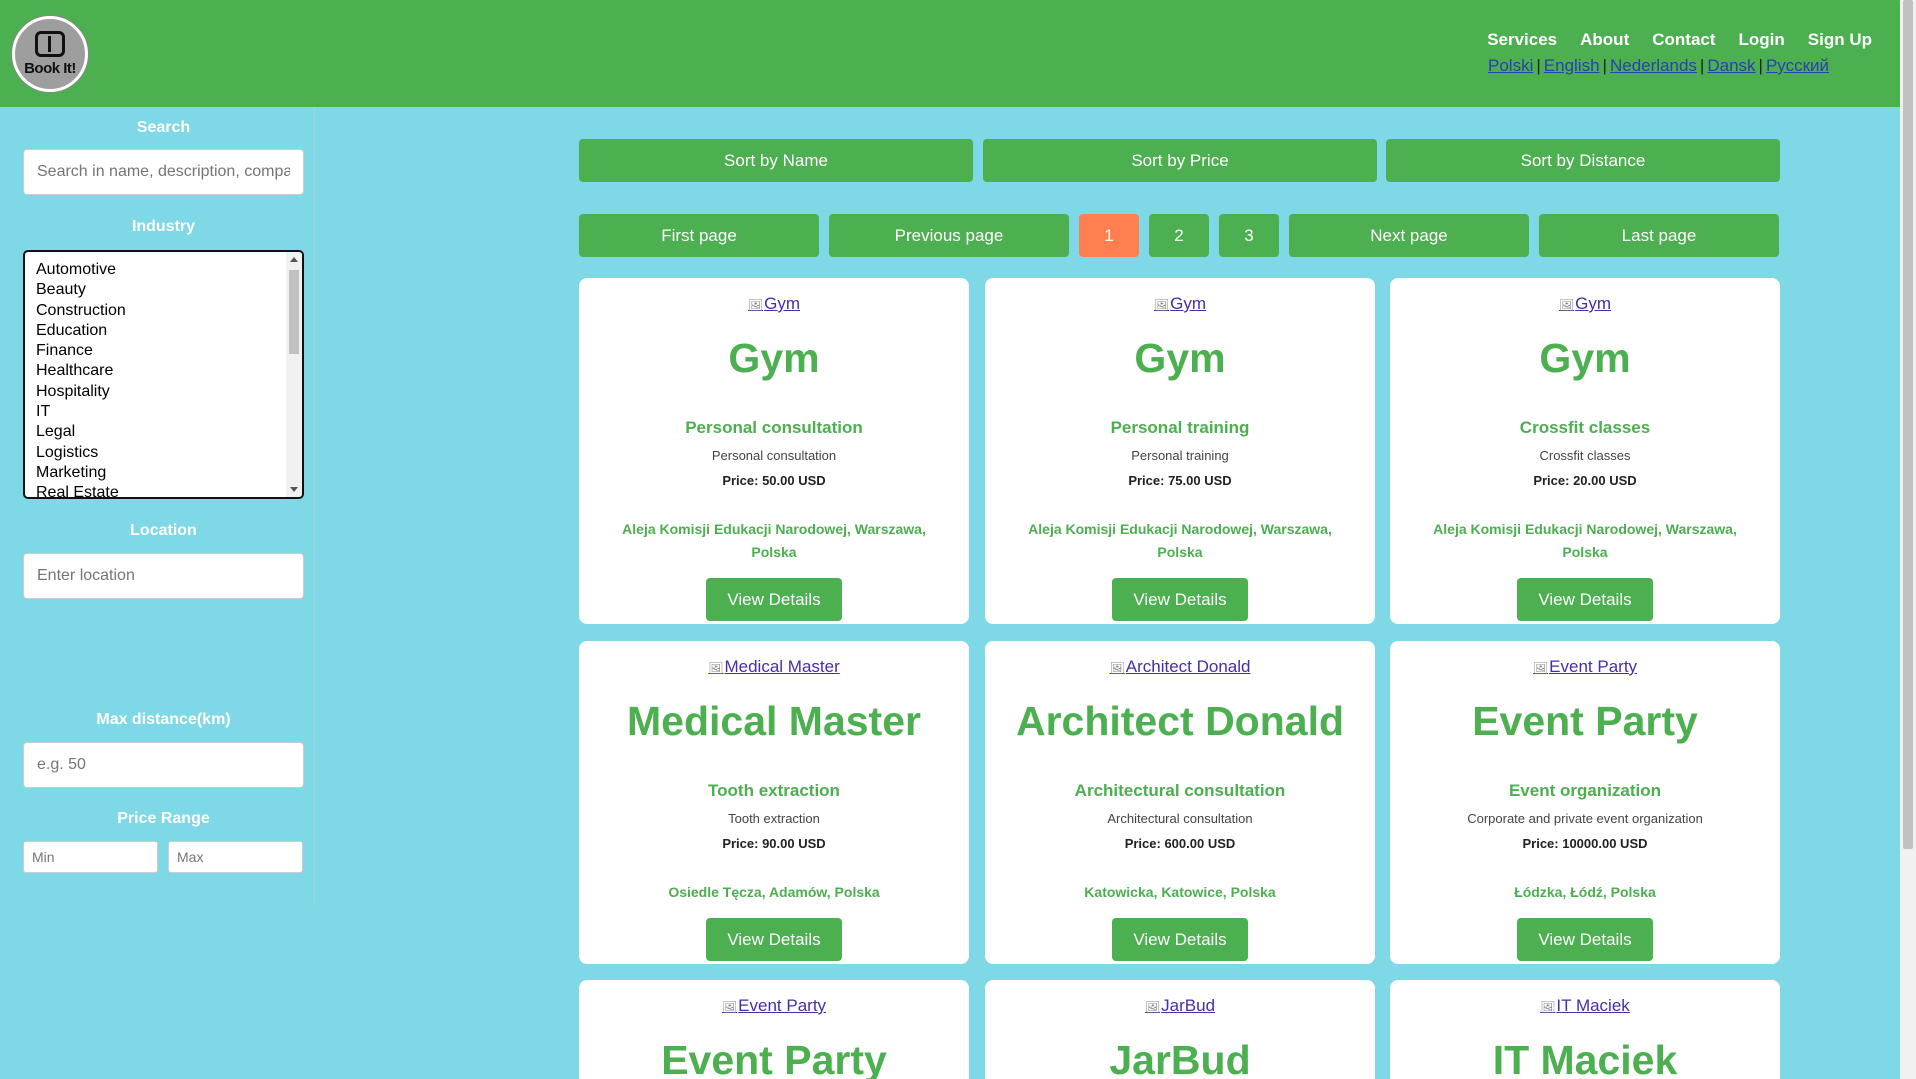 This screenshot has height=1079, width=1916. What do you see at coordinates (163, 719) in the screenshot?
I see `max-distance-label: Max distance(km)` at bounding box center [163, 719].